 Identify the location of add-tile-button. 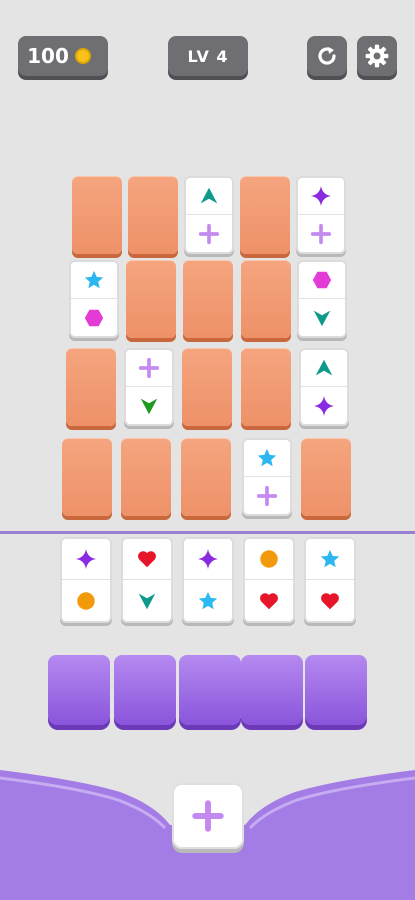
(208, 816).